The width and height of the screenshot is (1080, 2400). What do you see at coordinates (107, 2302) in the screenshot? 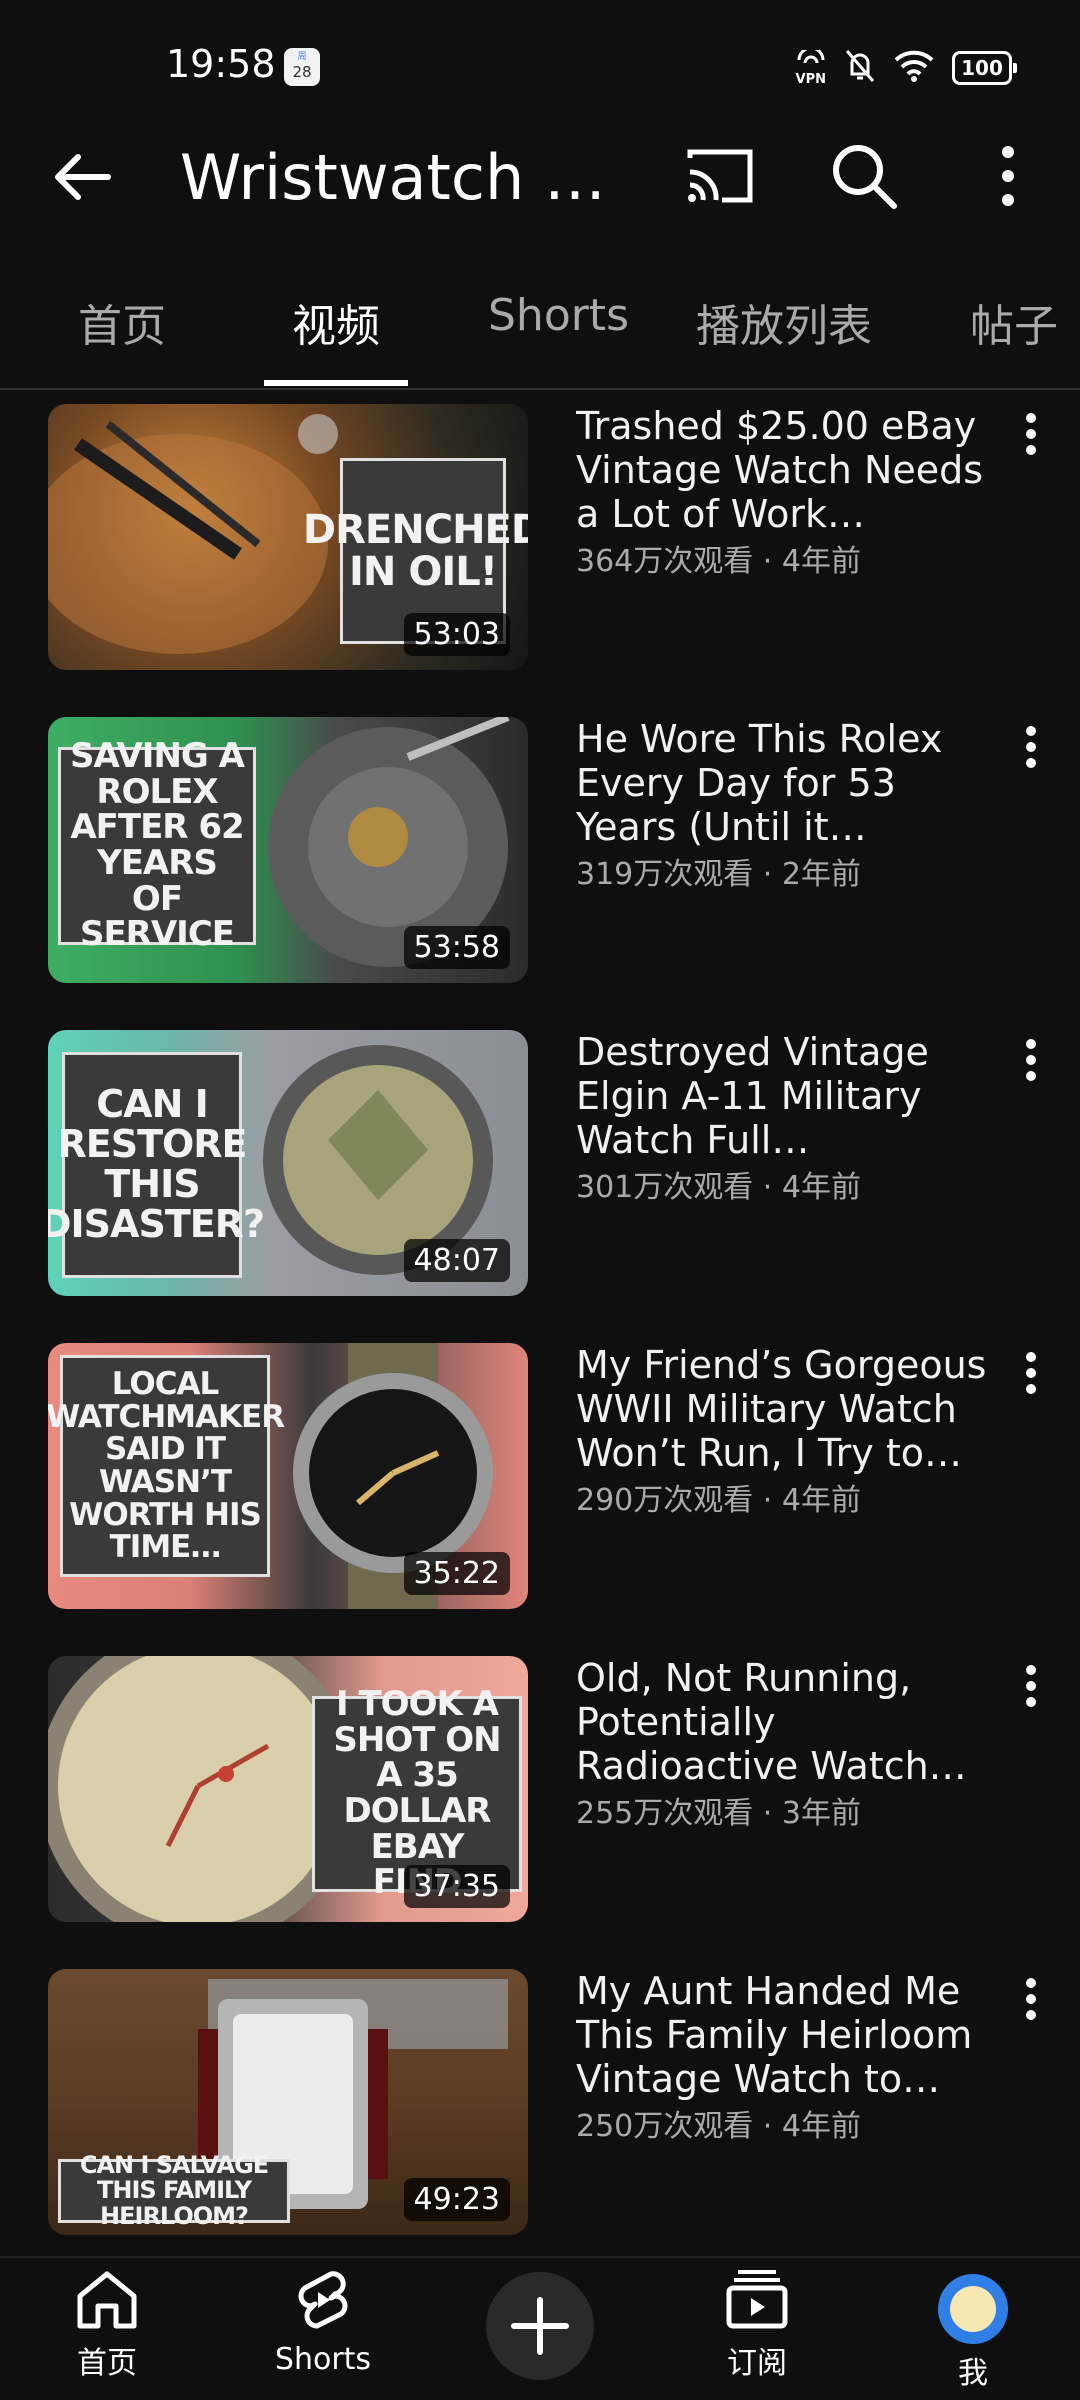
I see `home-icon` at bounding box center [107, 2302].